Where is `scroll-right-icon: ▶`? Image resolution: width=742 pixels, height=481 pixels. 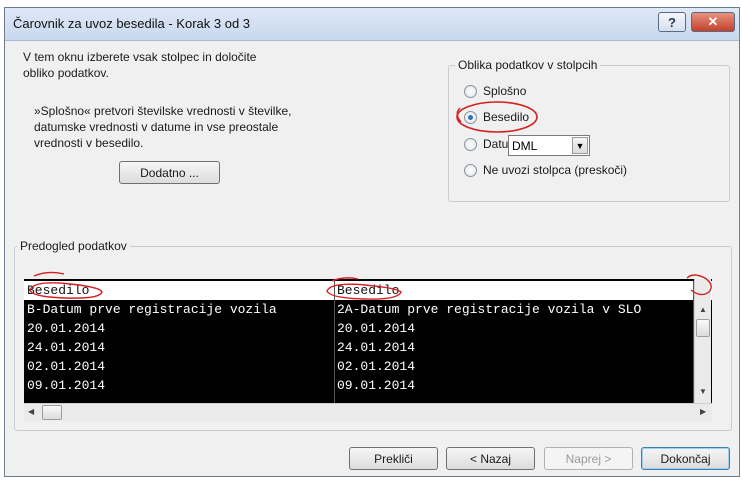 scroll-right-icon: ▶ is located at coordinates (703, 411).